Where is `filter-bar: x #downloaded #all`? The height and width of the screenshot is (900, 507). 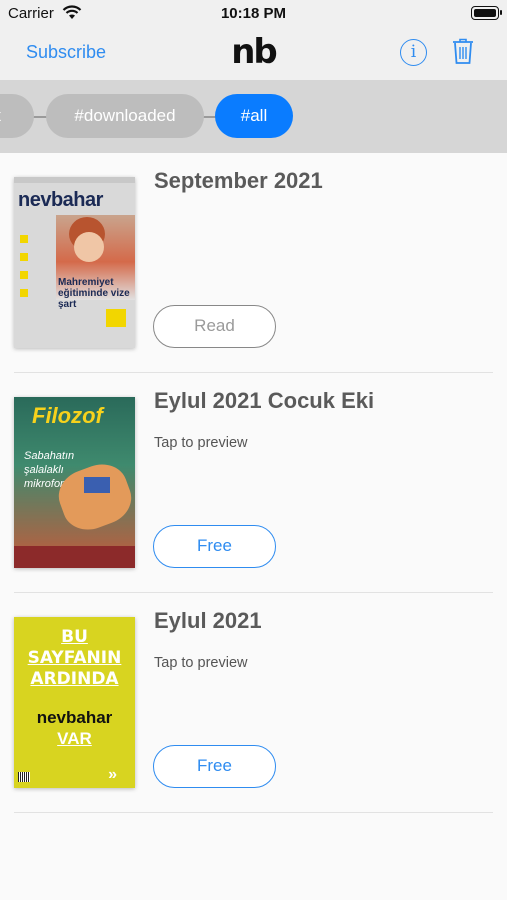 filter-bar: x #downloaded #all is located at coordinates (253, 116).